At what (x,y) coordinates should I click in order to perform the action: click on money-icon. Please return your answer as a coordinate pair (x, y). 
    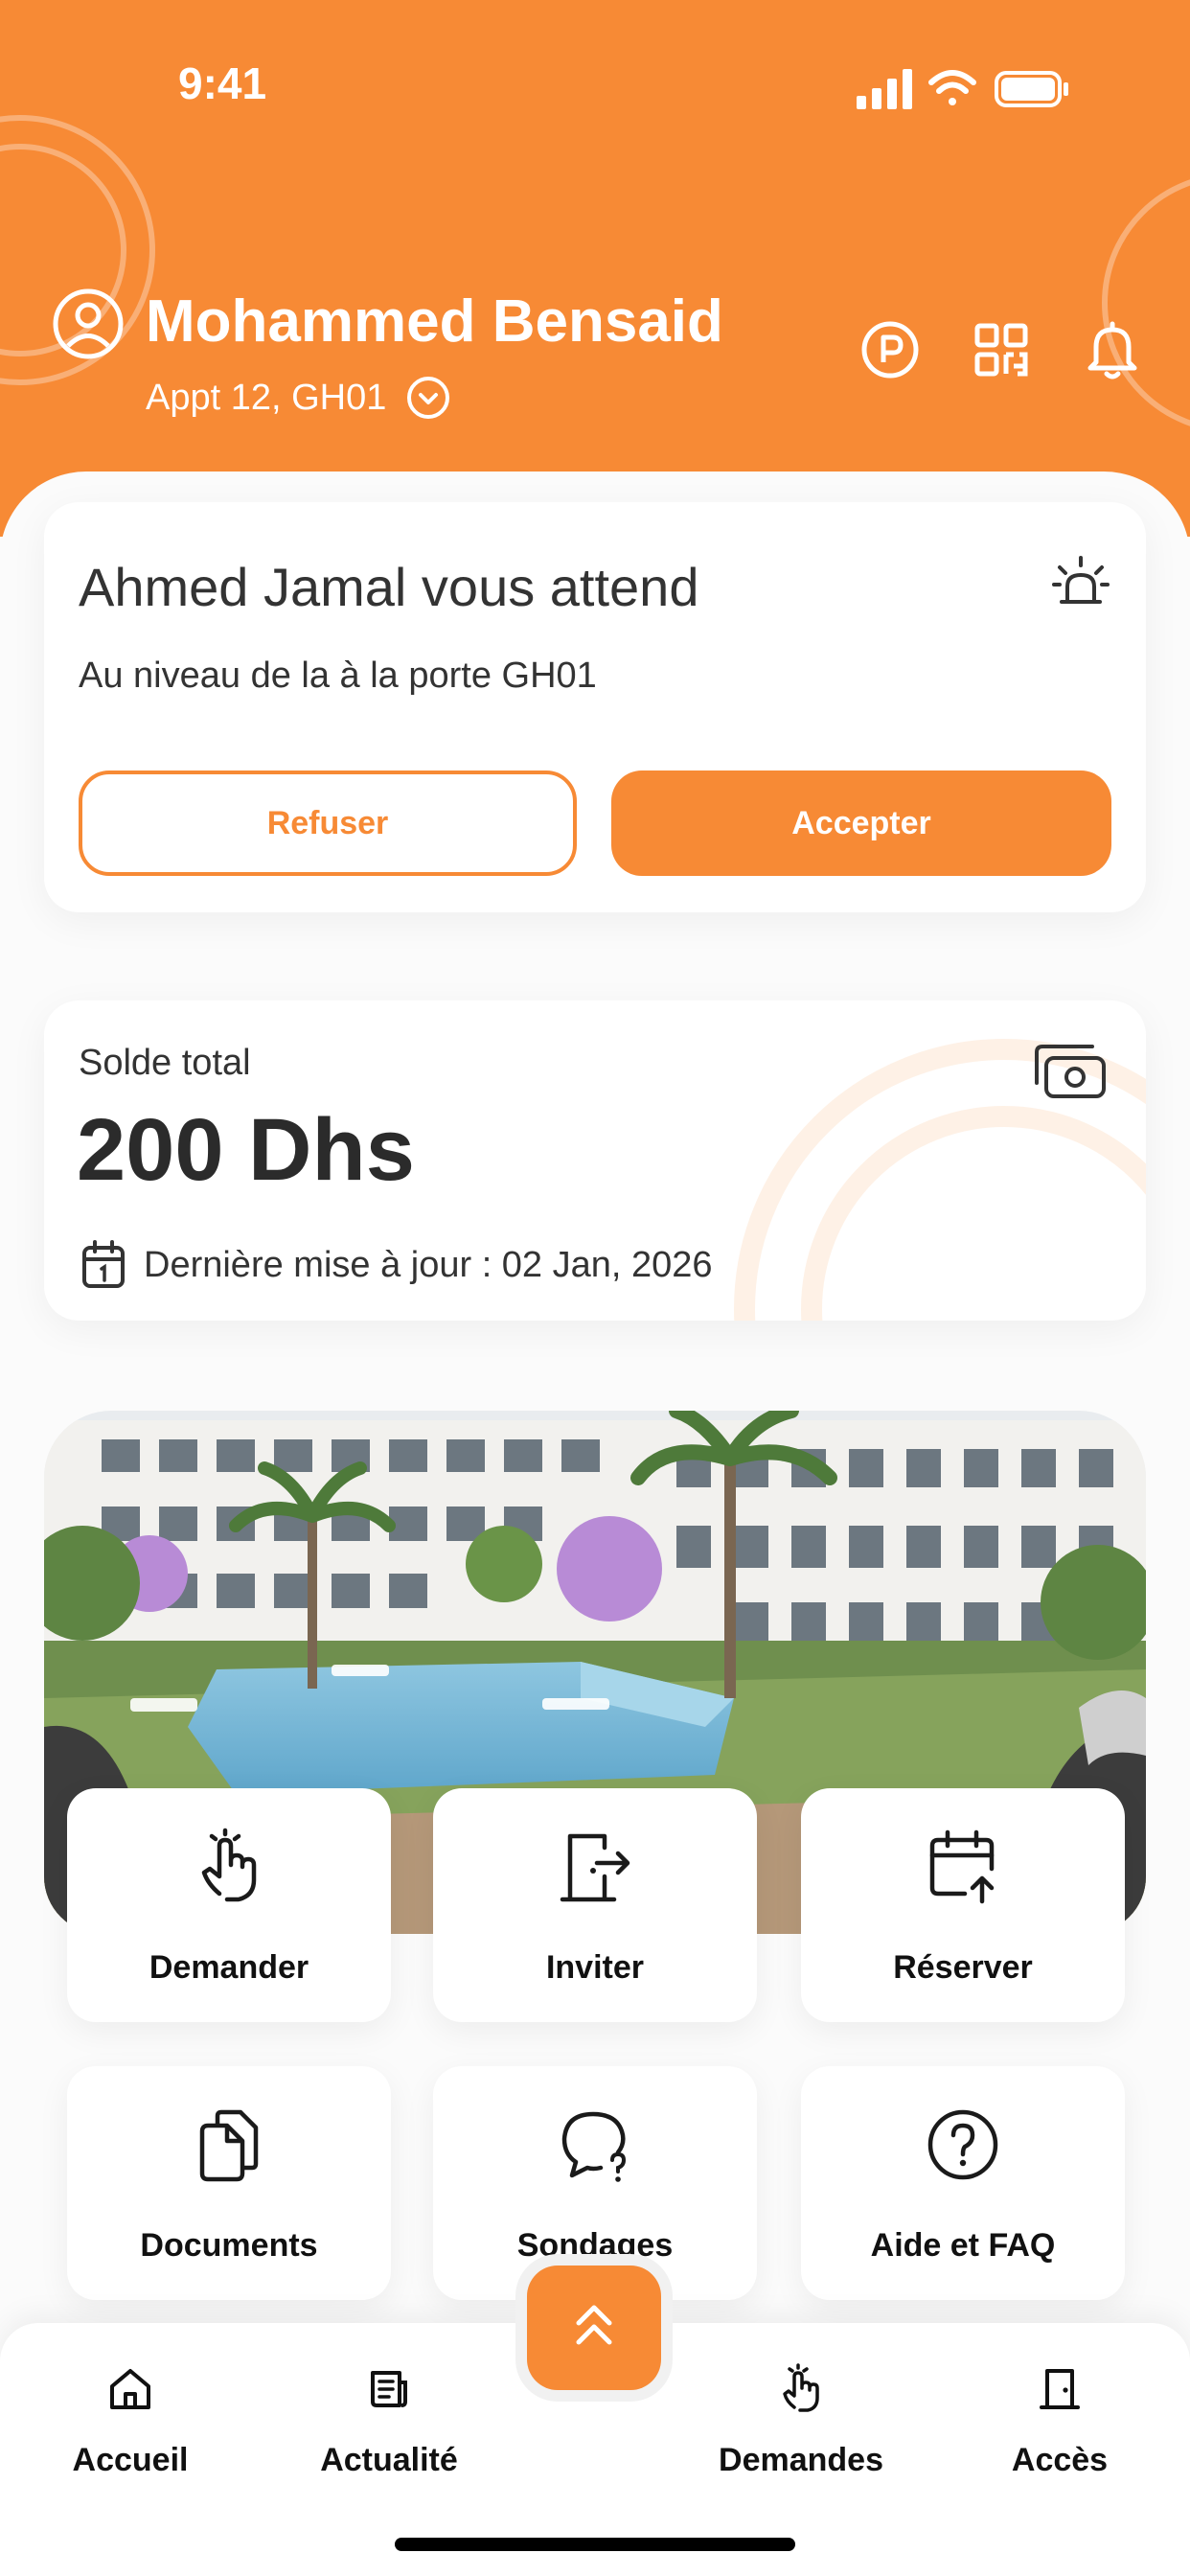
    Looking at the image, I should click on (1070, 1071).